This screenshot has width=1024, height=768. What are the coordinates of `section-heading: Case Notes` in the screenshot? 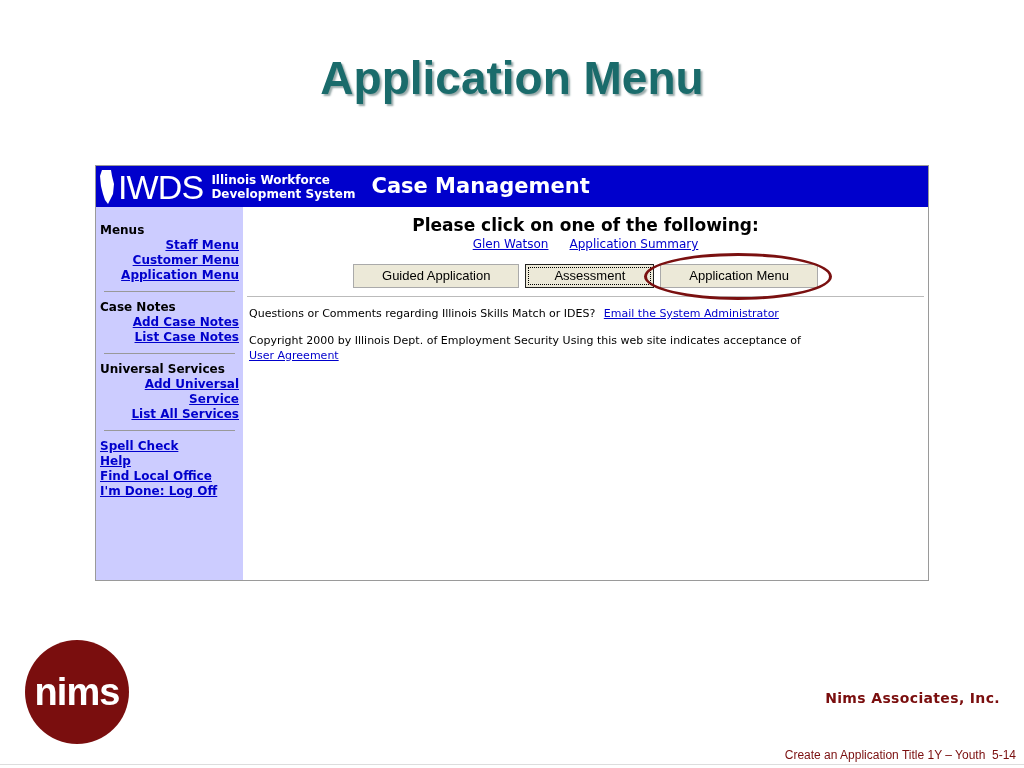 It's located at (138, 307).